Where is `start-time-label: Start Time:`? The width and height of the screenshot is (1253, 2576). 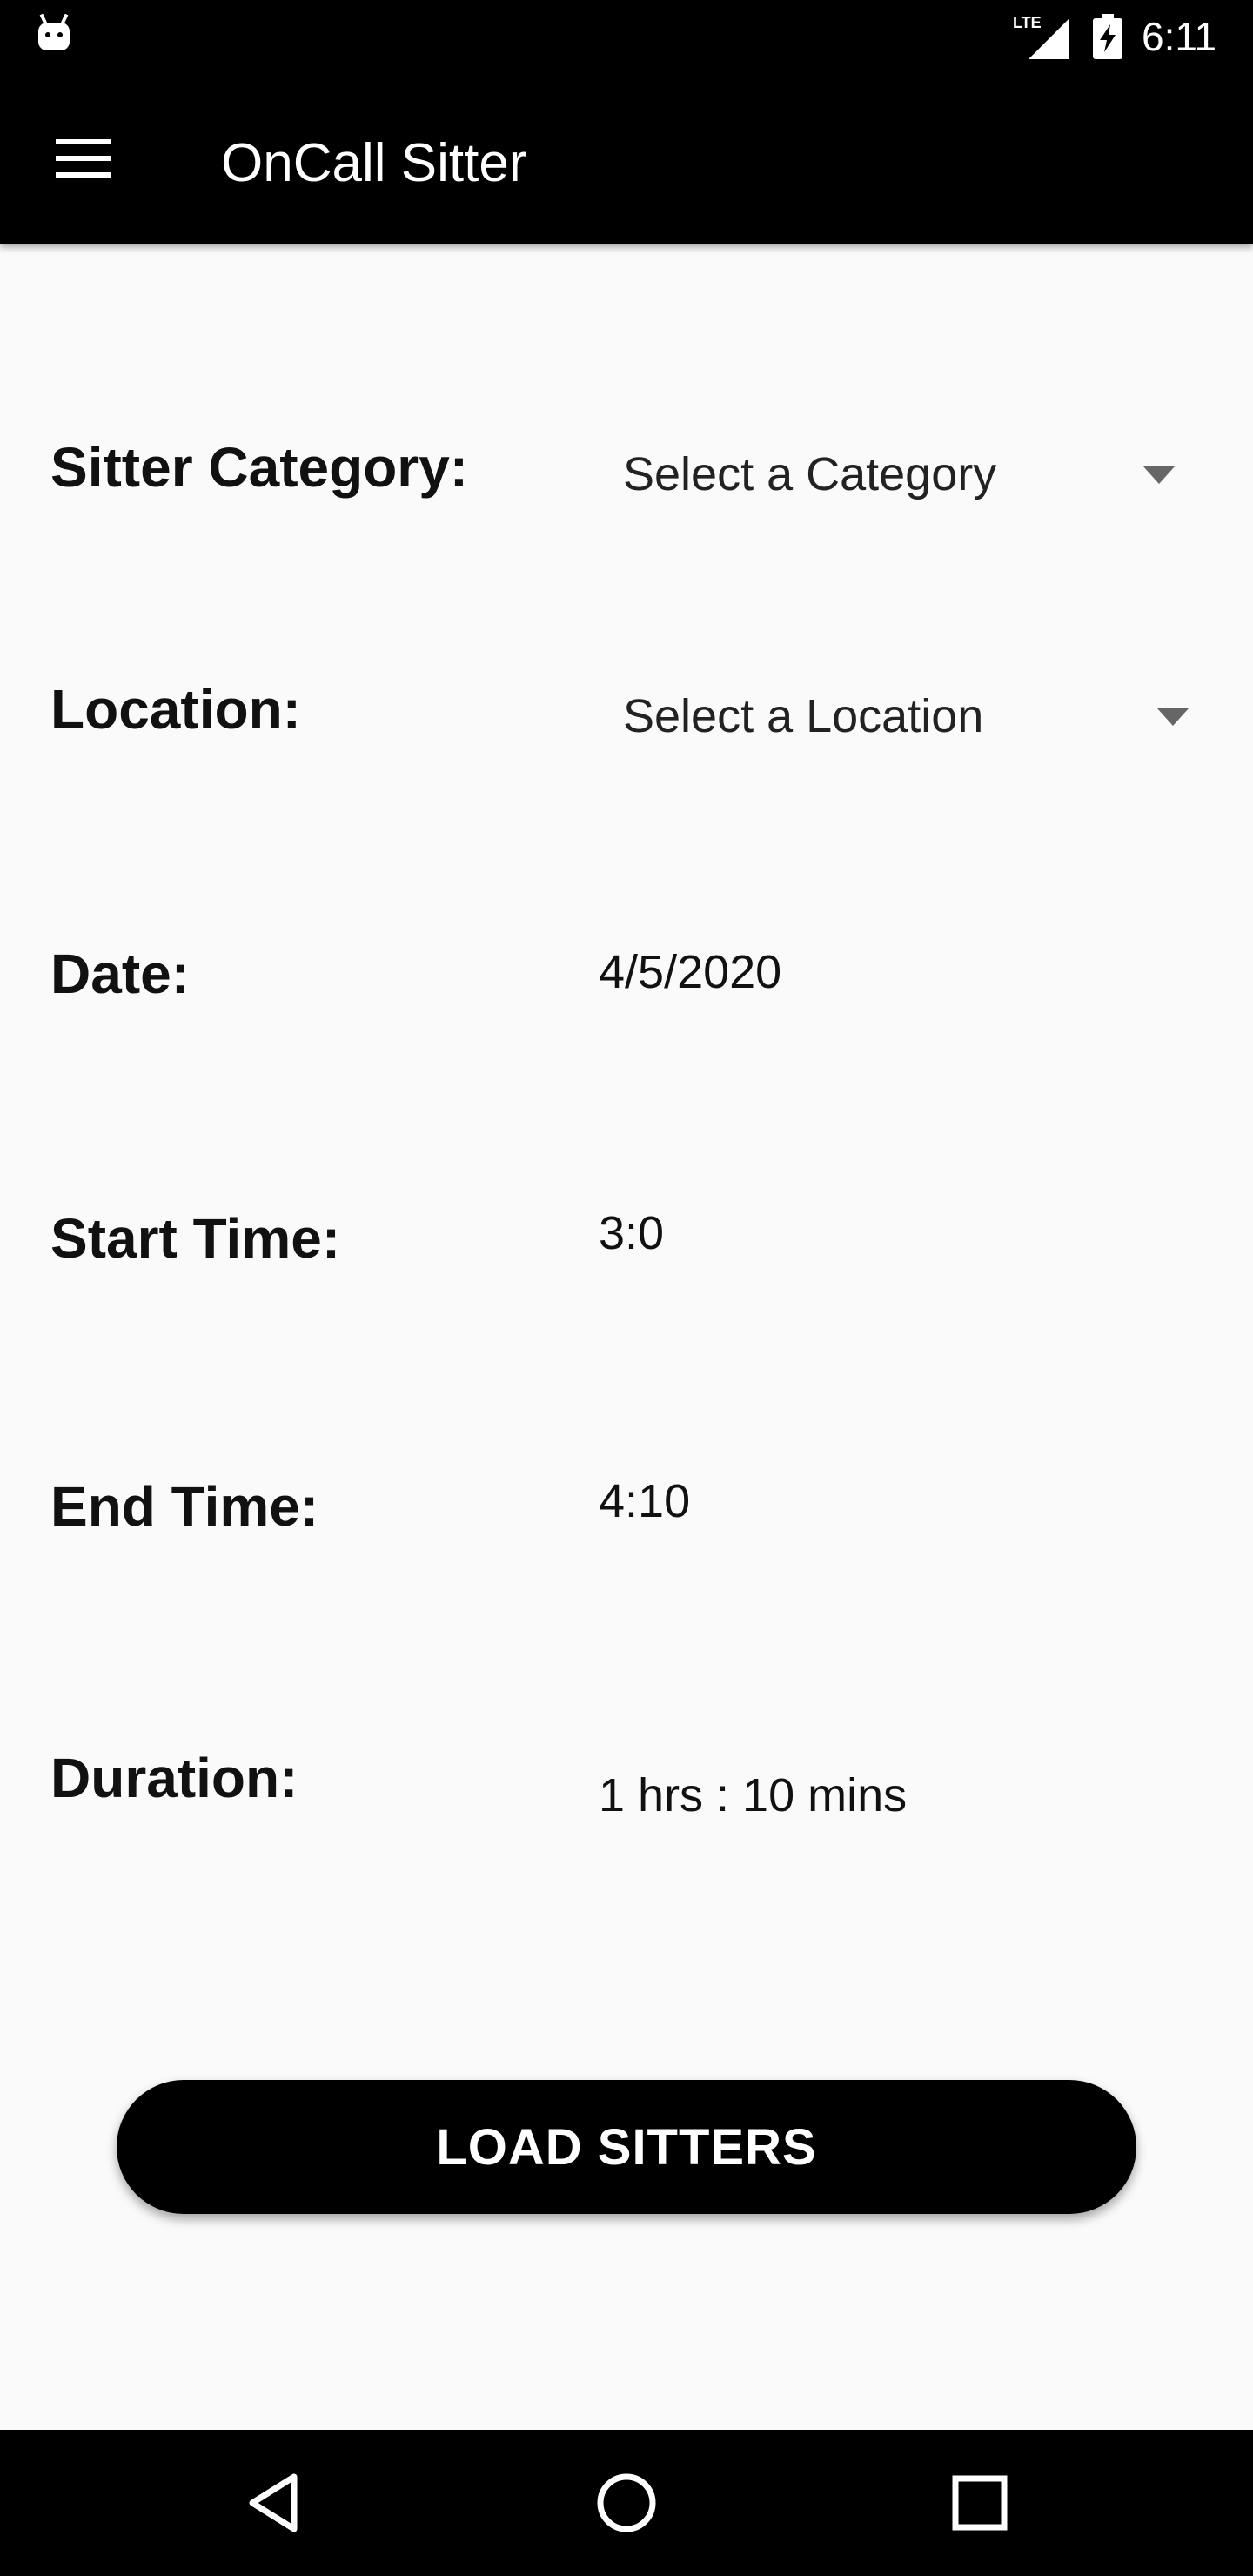
start-time-label: Start Time: is located at coordinates (195, 1238).